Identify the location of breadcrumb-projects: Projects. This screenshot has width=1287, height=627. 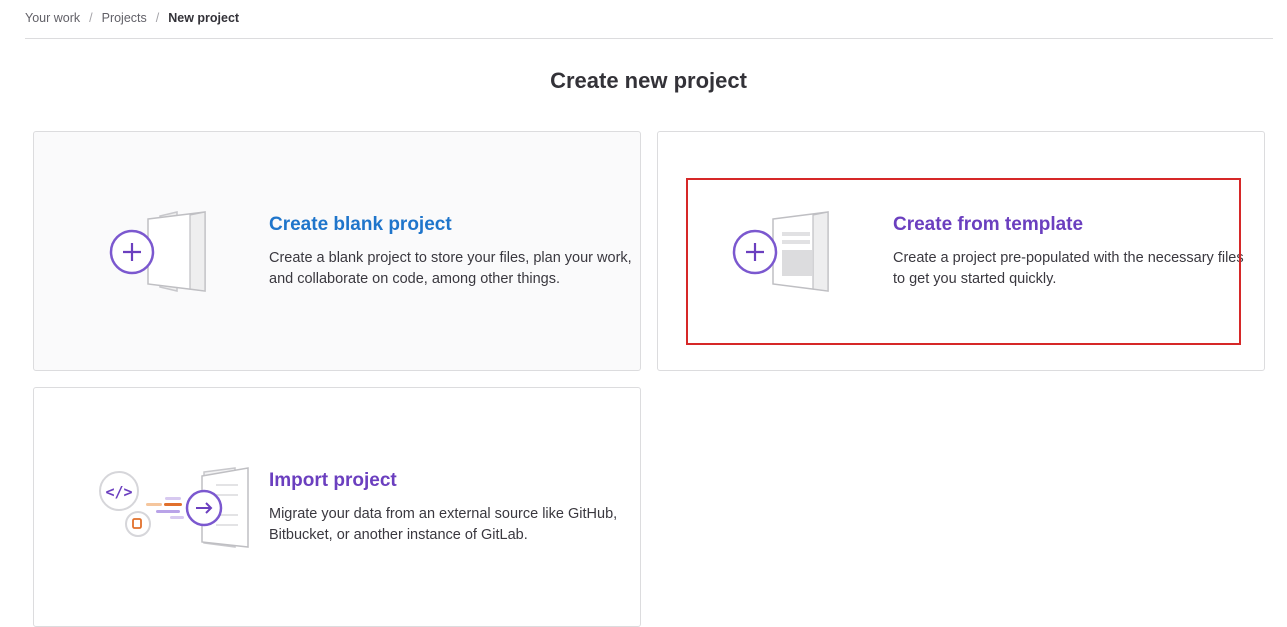
(124, 18).